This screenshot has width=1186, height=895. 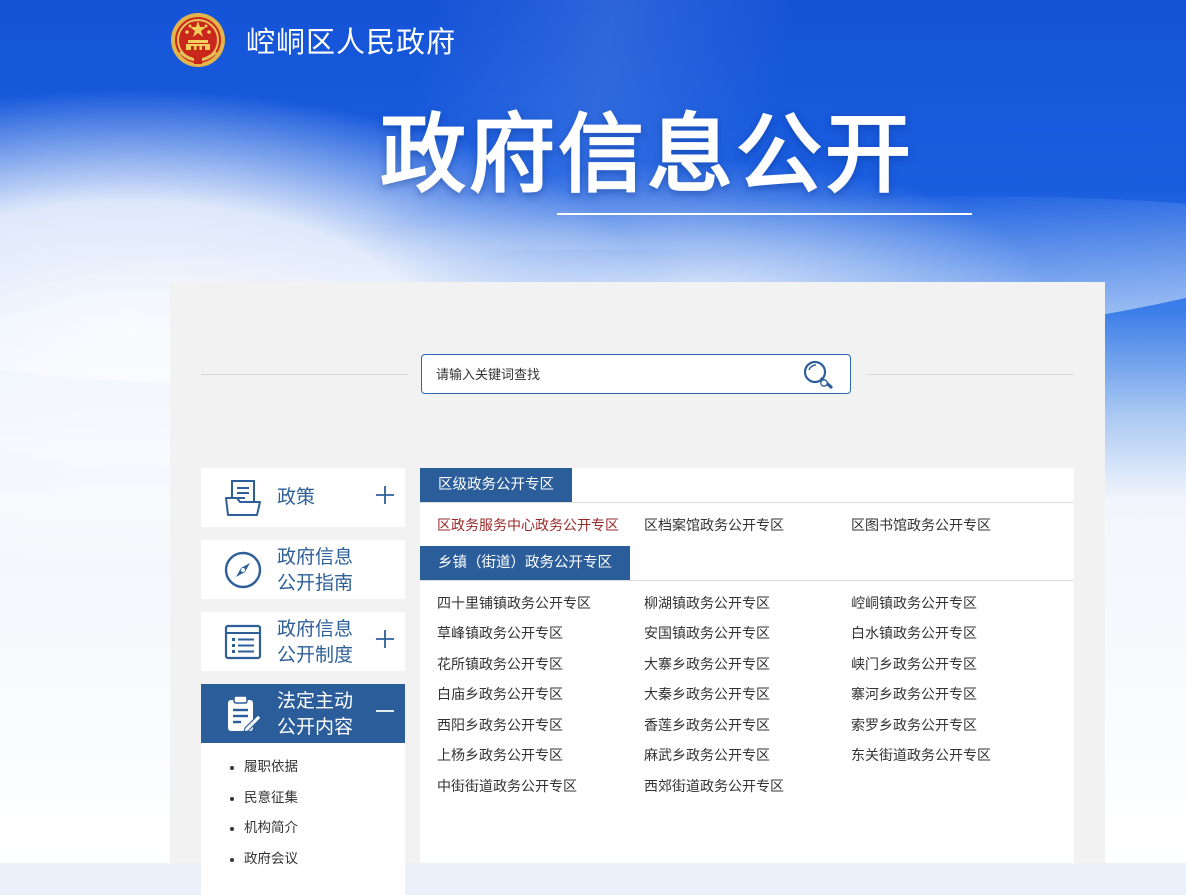 I want to click on zone-link: 中街街道政务公开专区, so click(x=540, y=787).